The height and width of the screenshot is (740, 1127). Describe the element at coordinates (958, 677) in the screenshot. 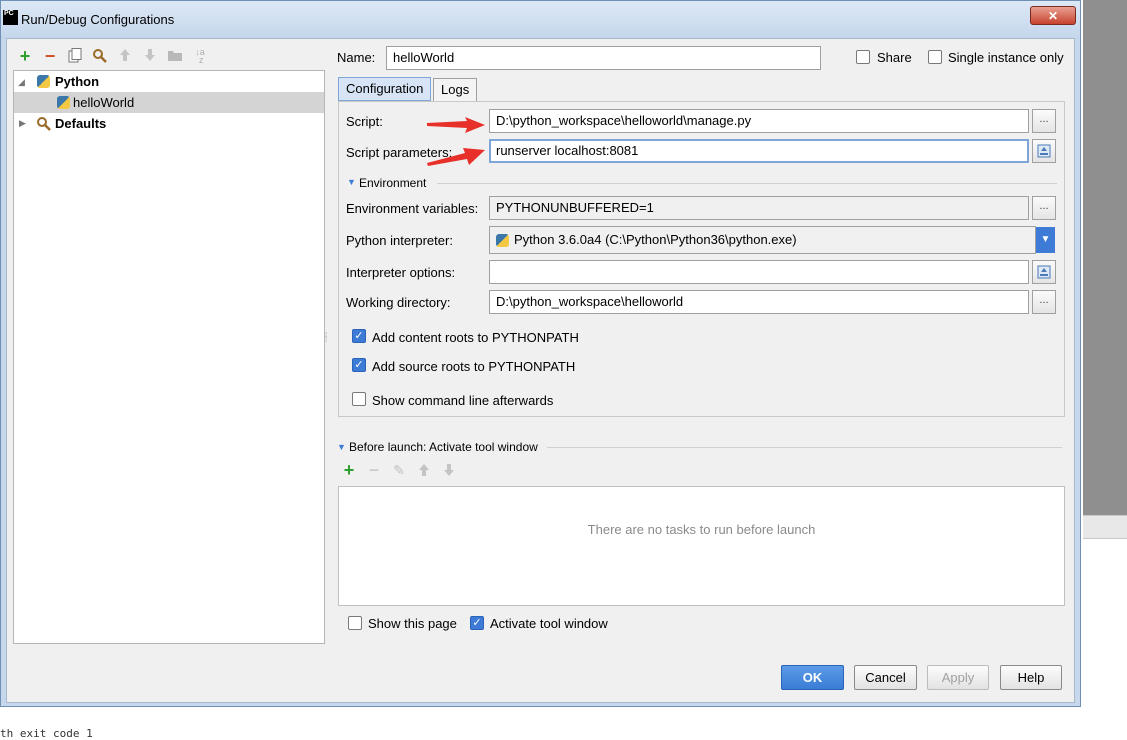

I see `apply-button: Apply` at that location.